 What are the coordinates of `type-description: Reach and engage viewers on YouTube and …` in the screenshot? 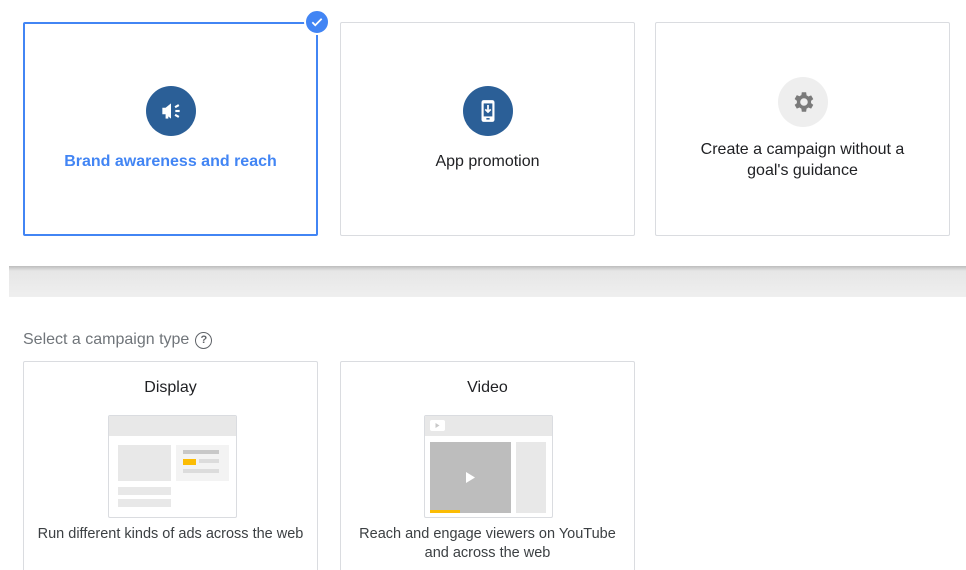 It's located at (487, 543).